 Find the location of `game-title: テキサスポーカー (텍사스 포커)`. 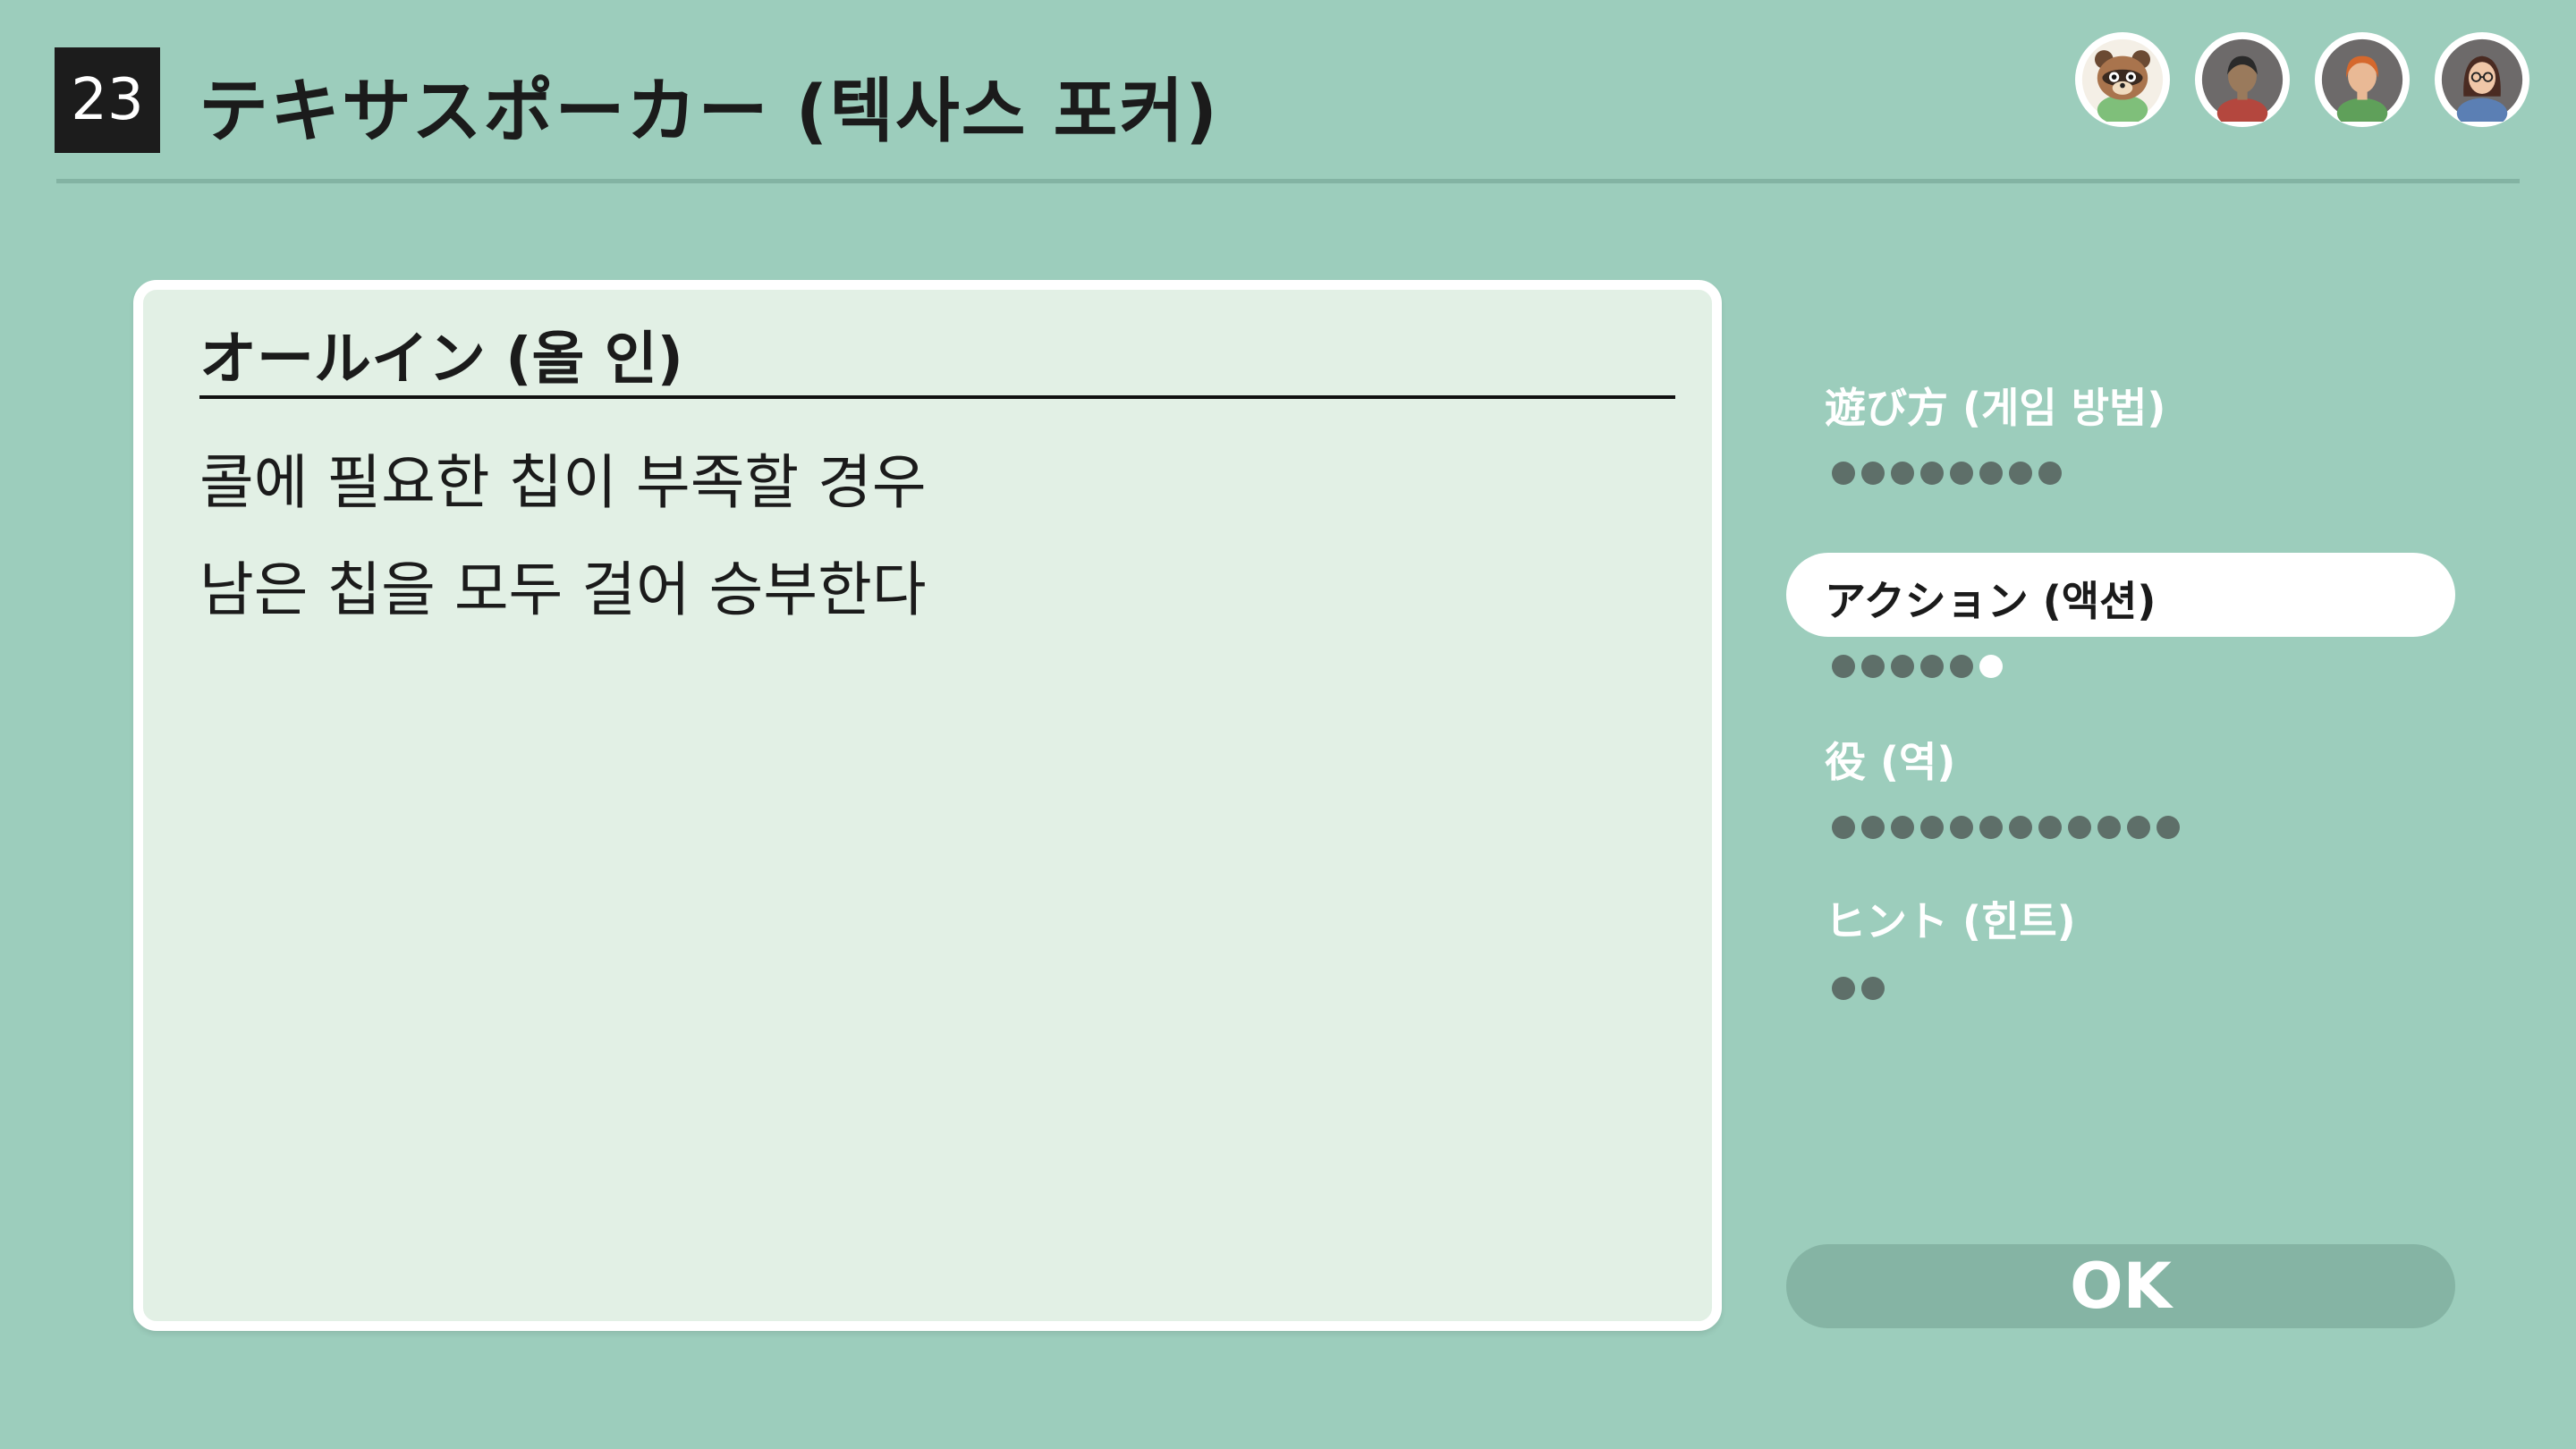

game-title: テキサスポーカー (텍사스 포커) is located at coordinates (709, 112).